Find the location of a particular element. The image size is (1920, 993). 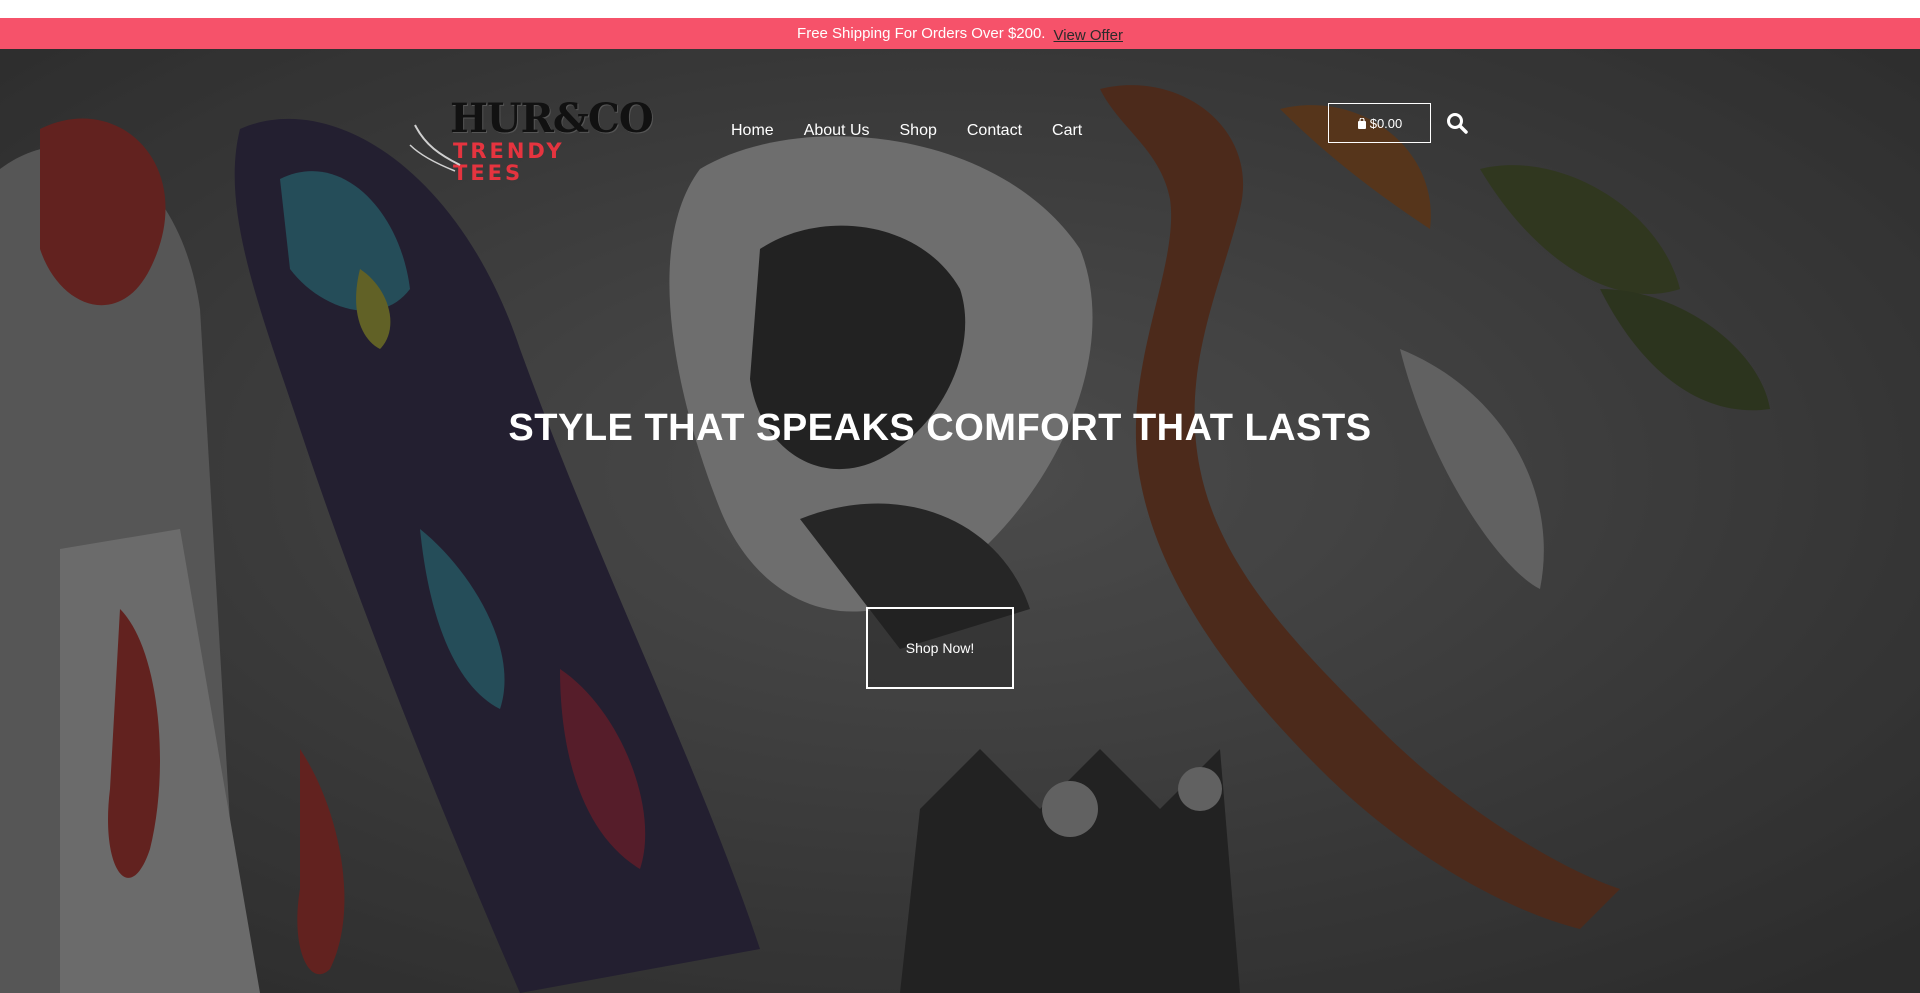

main-nav: Home About Us Shop Contact Cart is located at coordinates (906, 131).